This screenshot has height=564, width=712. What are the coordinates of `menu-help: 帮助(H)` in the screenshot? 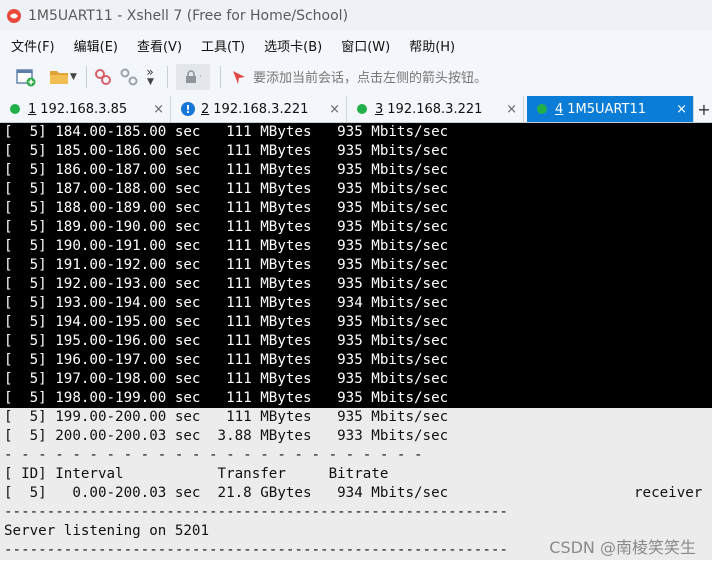 It's located at (430, 45).